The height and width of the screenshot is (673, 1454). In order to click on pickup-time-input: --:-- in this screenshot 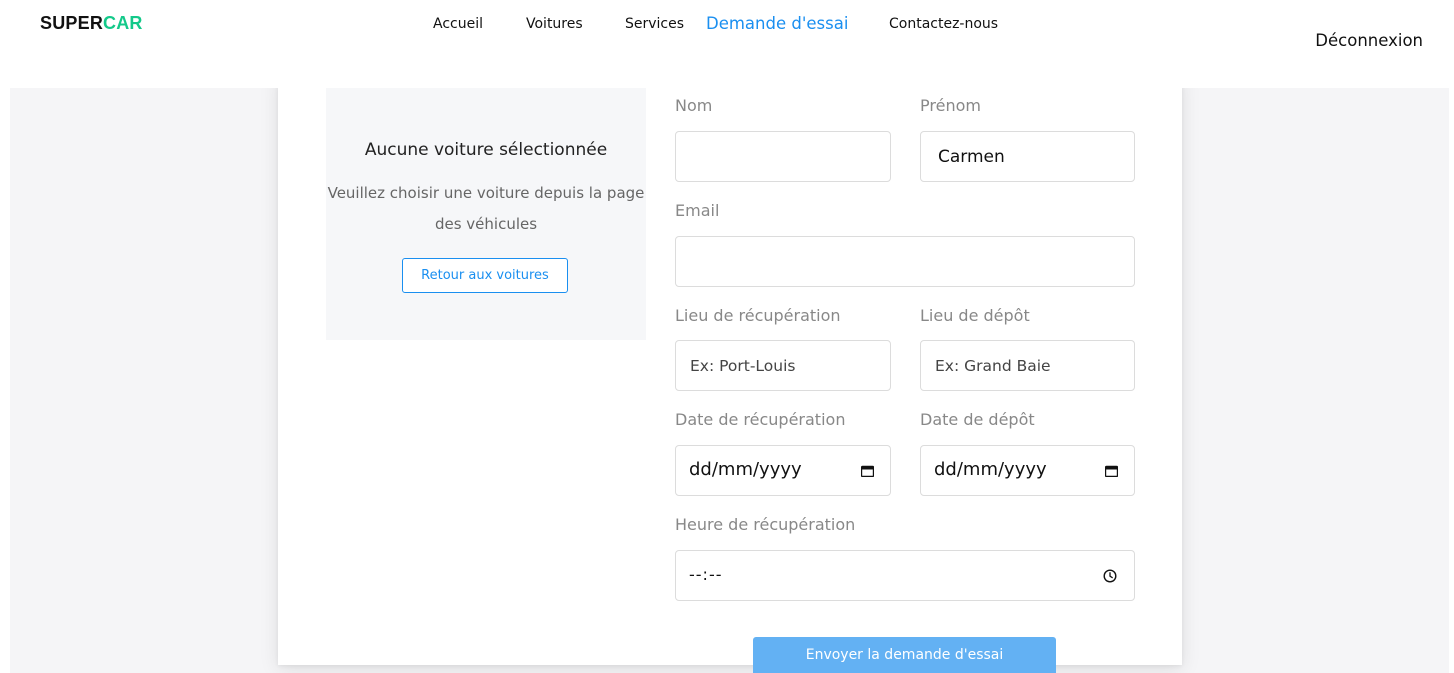, I will do `click(905, 575)`.